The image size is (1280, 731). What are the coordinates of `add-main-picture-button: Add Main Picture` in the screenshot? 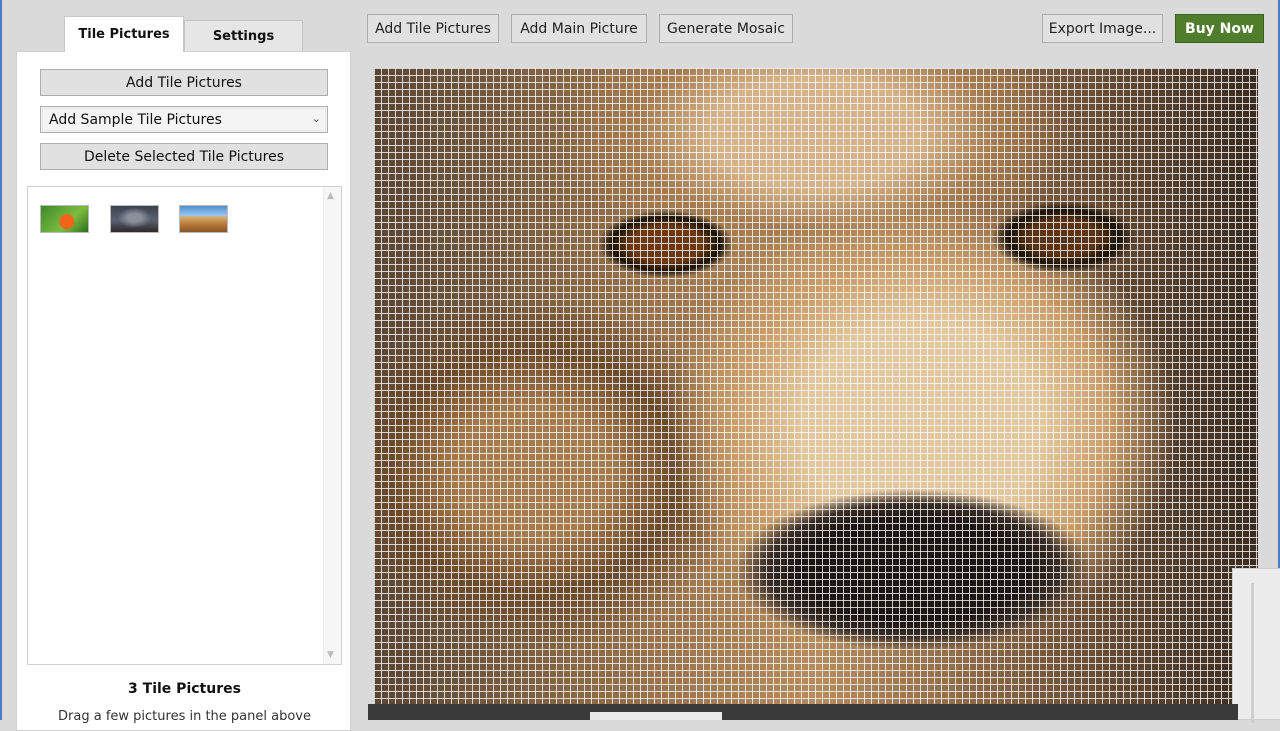 It's located at (579, 28).